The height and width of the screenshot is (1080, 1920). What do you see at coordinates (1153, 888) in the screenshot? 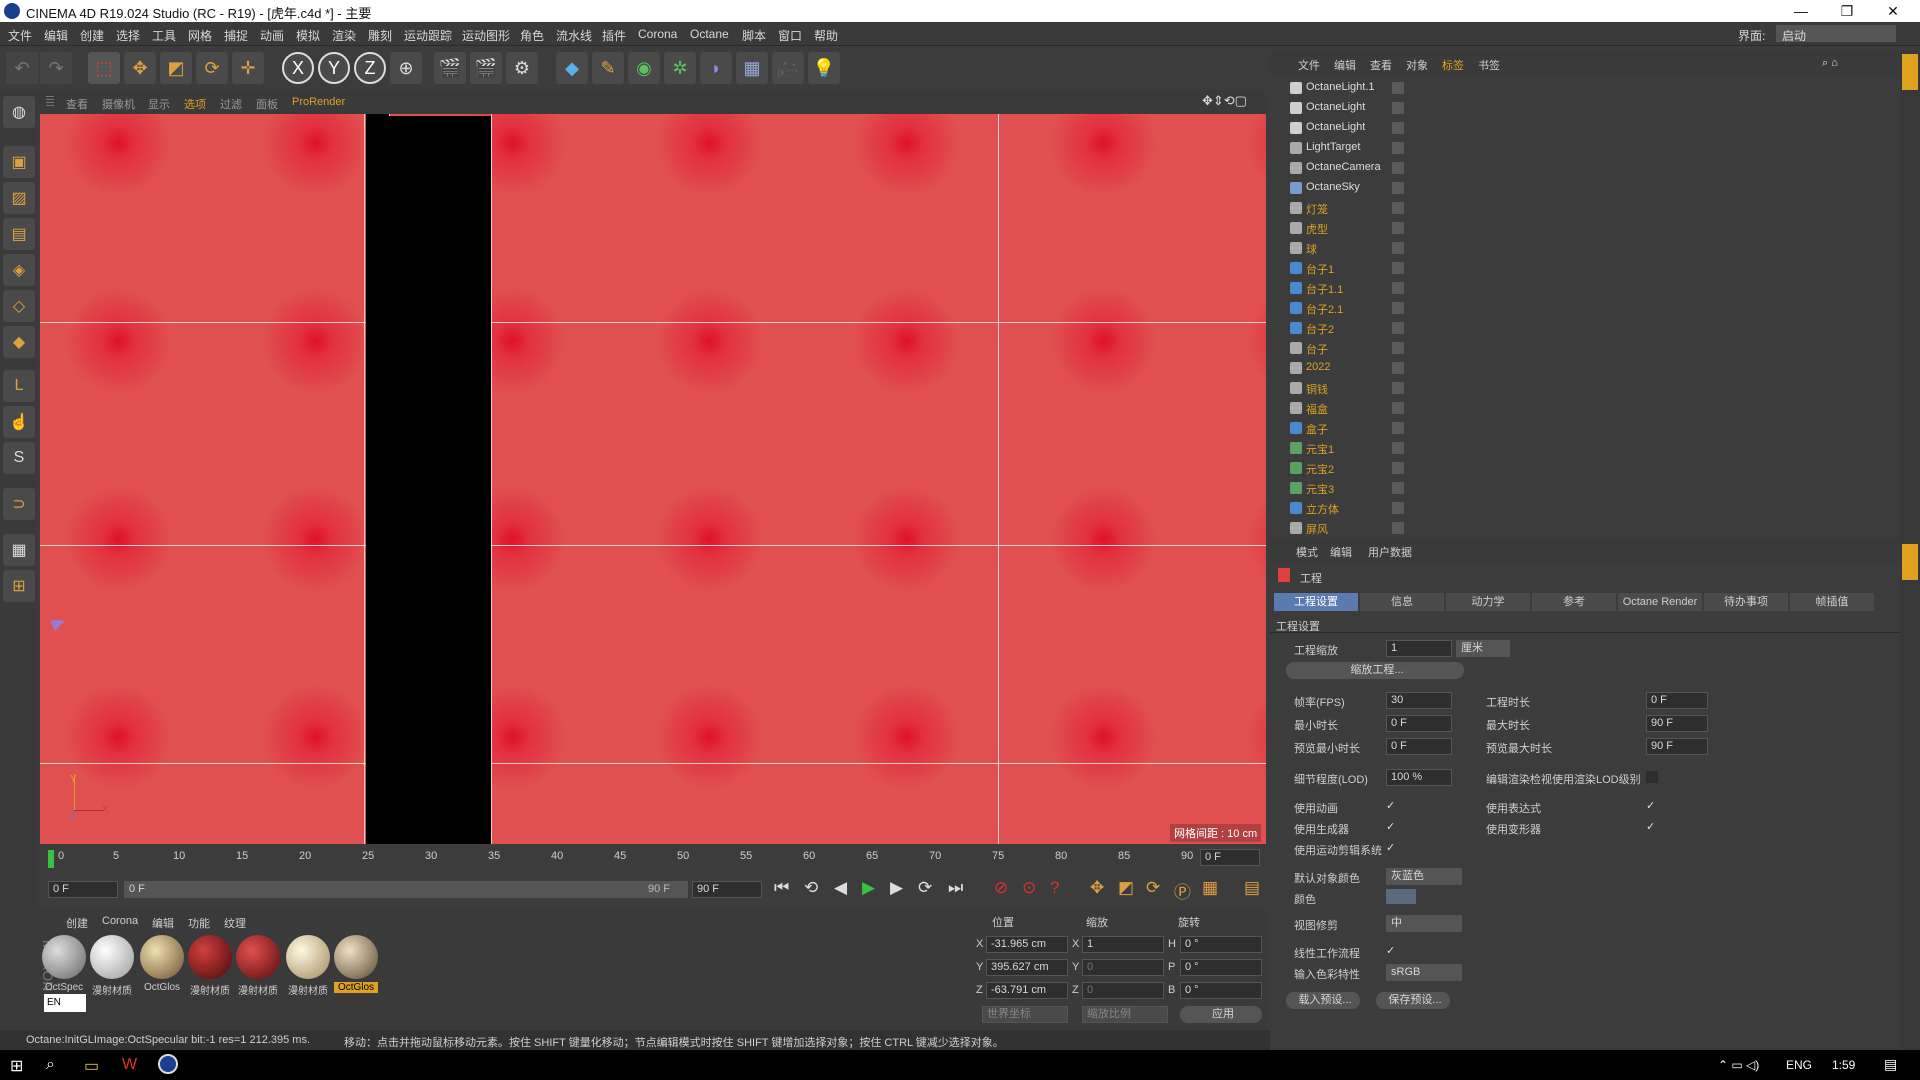
I see `key-rotate-icon: ⟳` at bounding box center [1153, 888].